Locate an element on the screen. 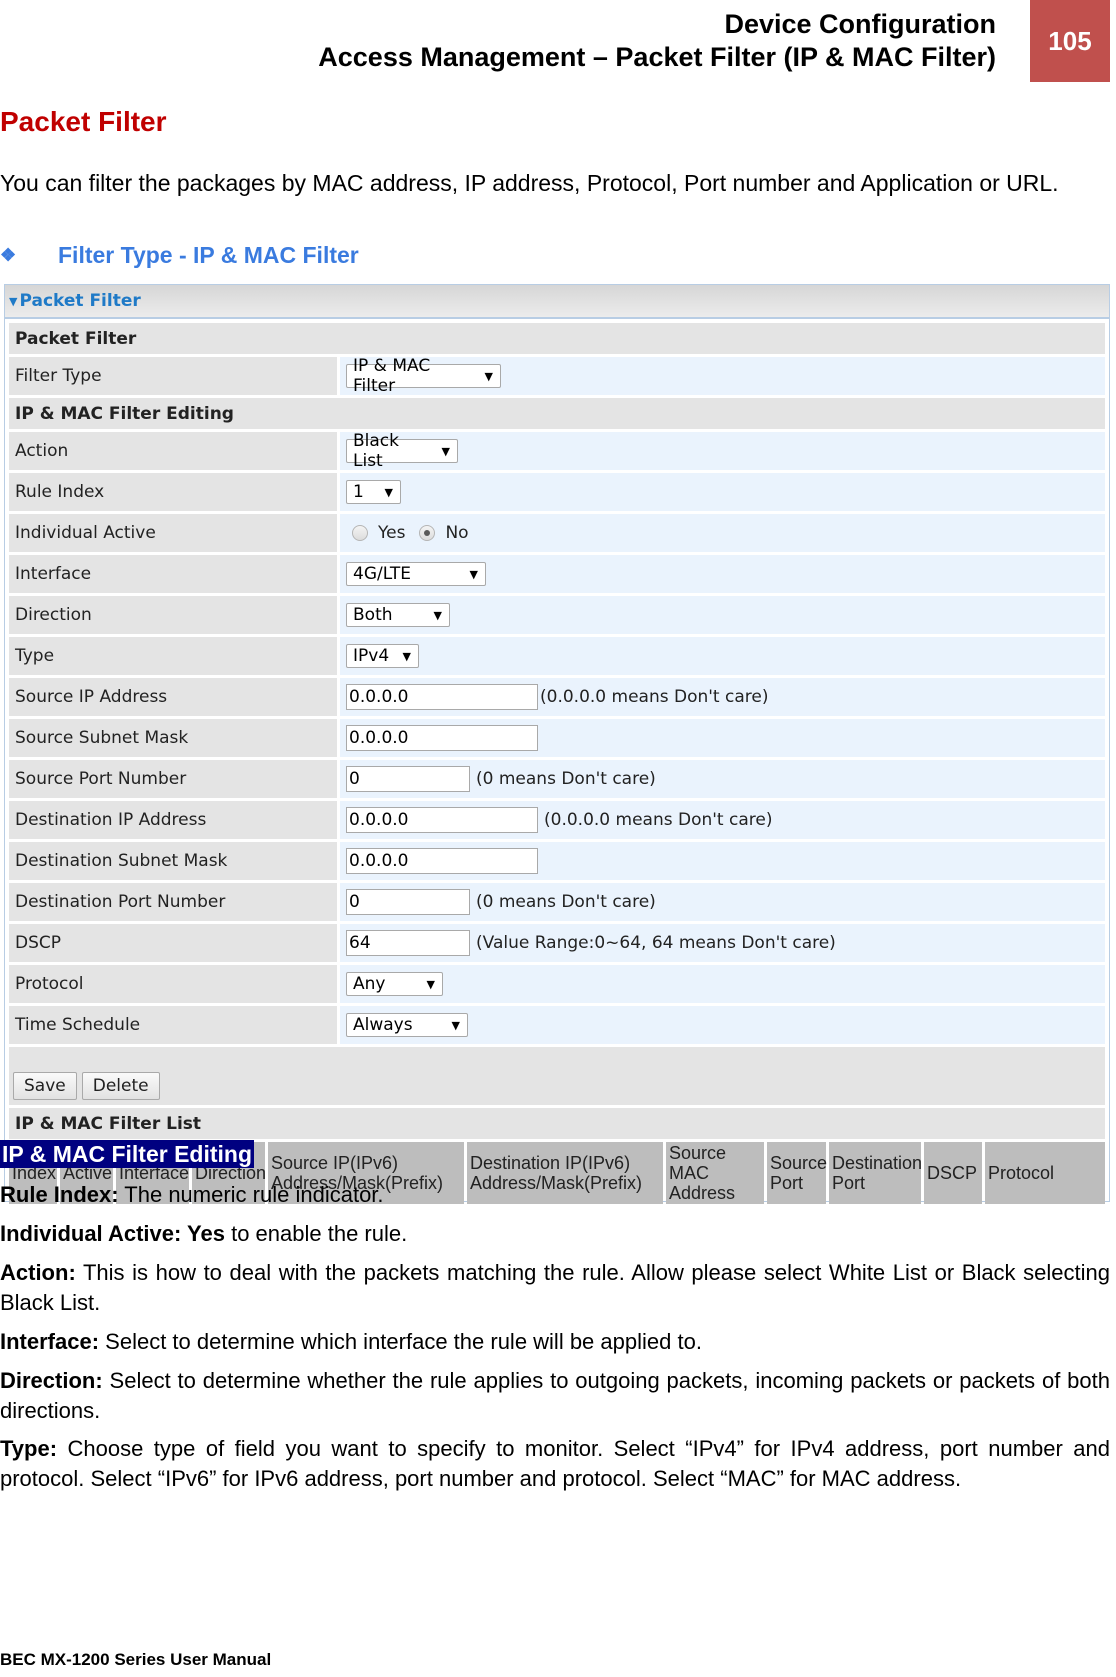 This screenshot has height=1677, width=1116. term: Direction: is located at coordinates (51, 1380).